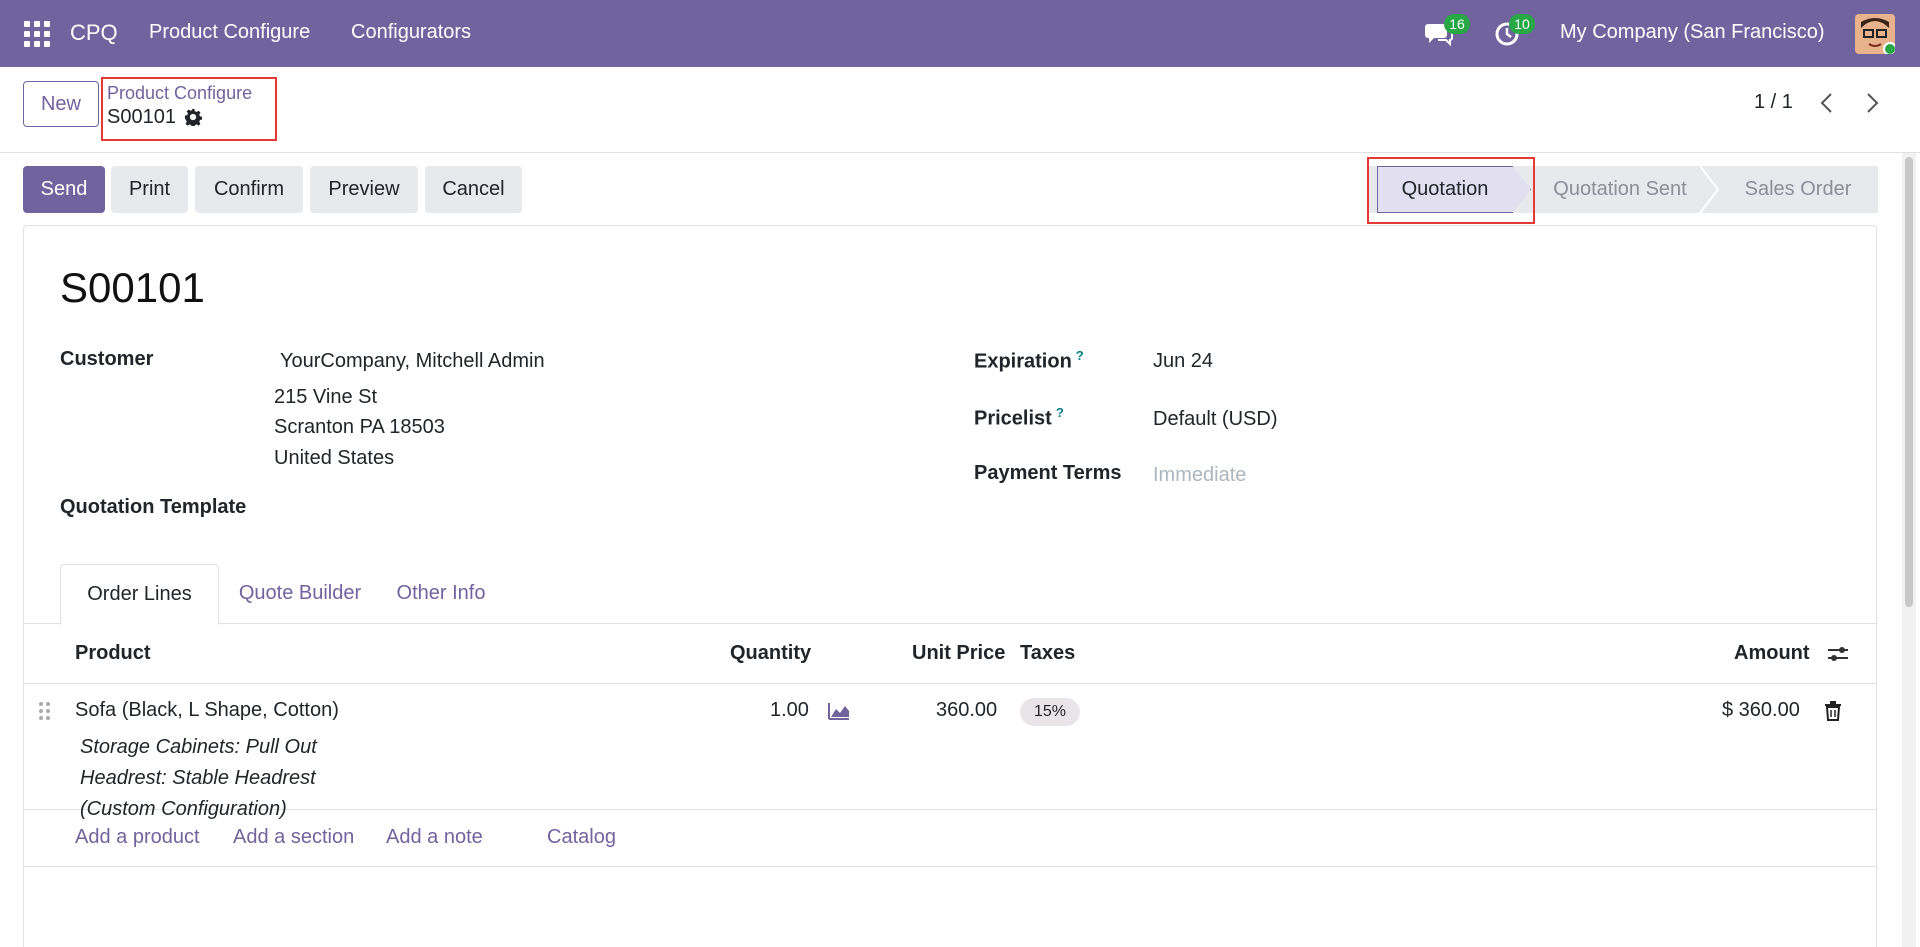  What do you see at coordinates (1773, 102) in the screenshot?
I see `pager-value: 1 / 1` at bounding box center [1773, 102].